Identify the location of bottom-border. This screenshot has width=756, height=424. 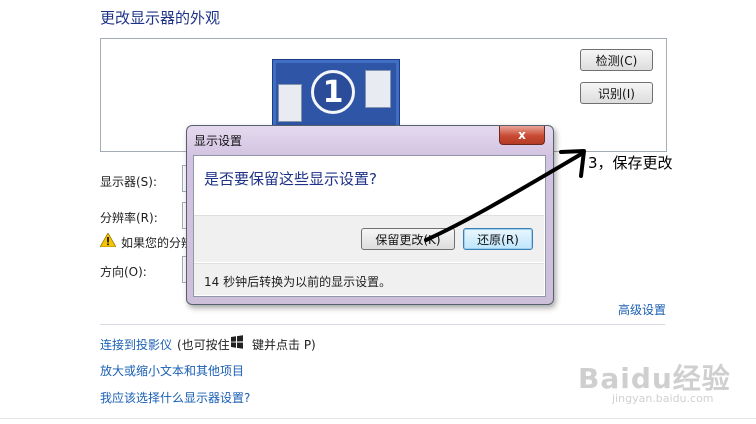
(378, 418).